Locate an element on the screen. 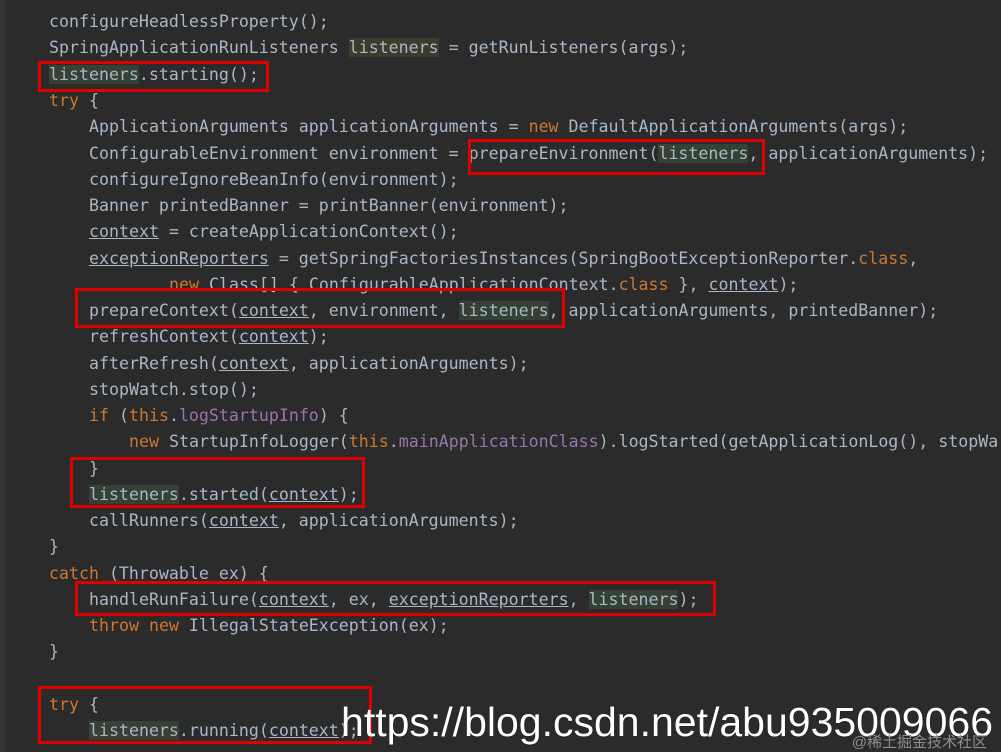  code-line: stopWatch.stop(); is located at coordinates (174, 390).